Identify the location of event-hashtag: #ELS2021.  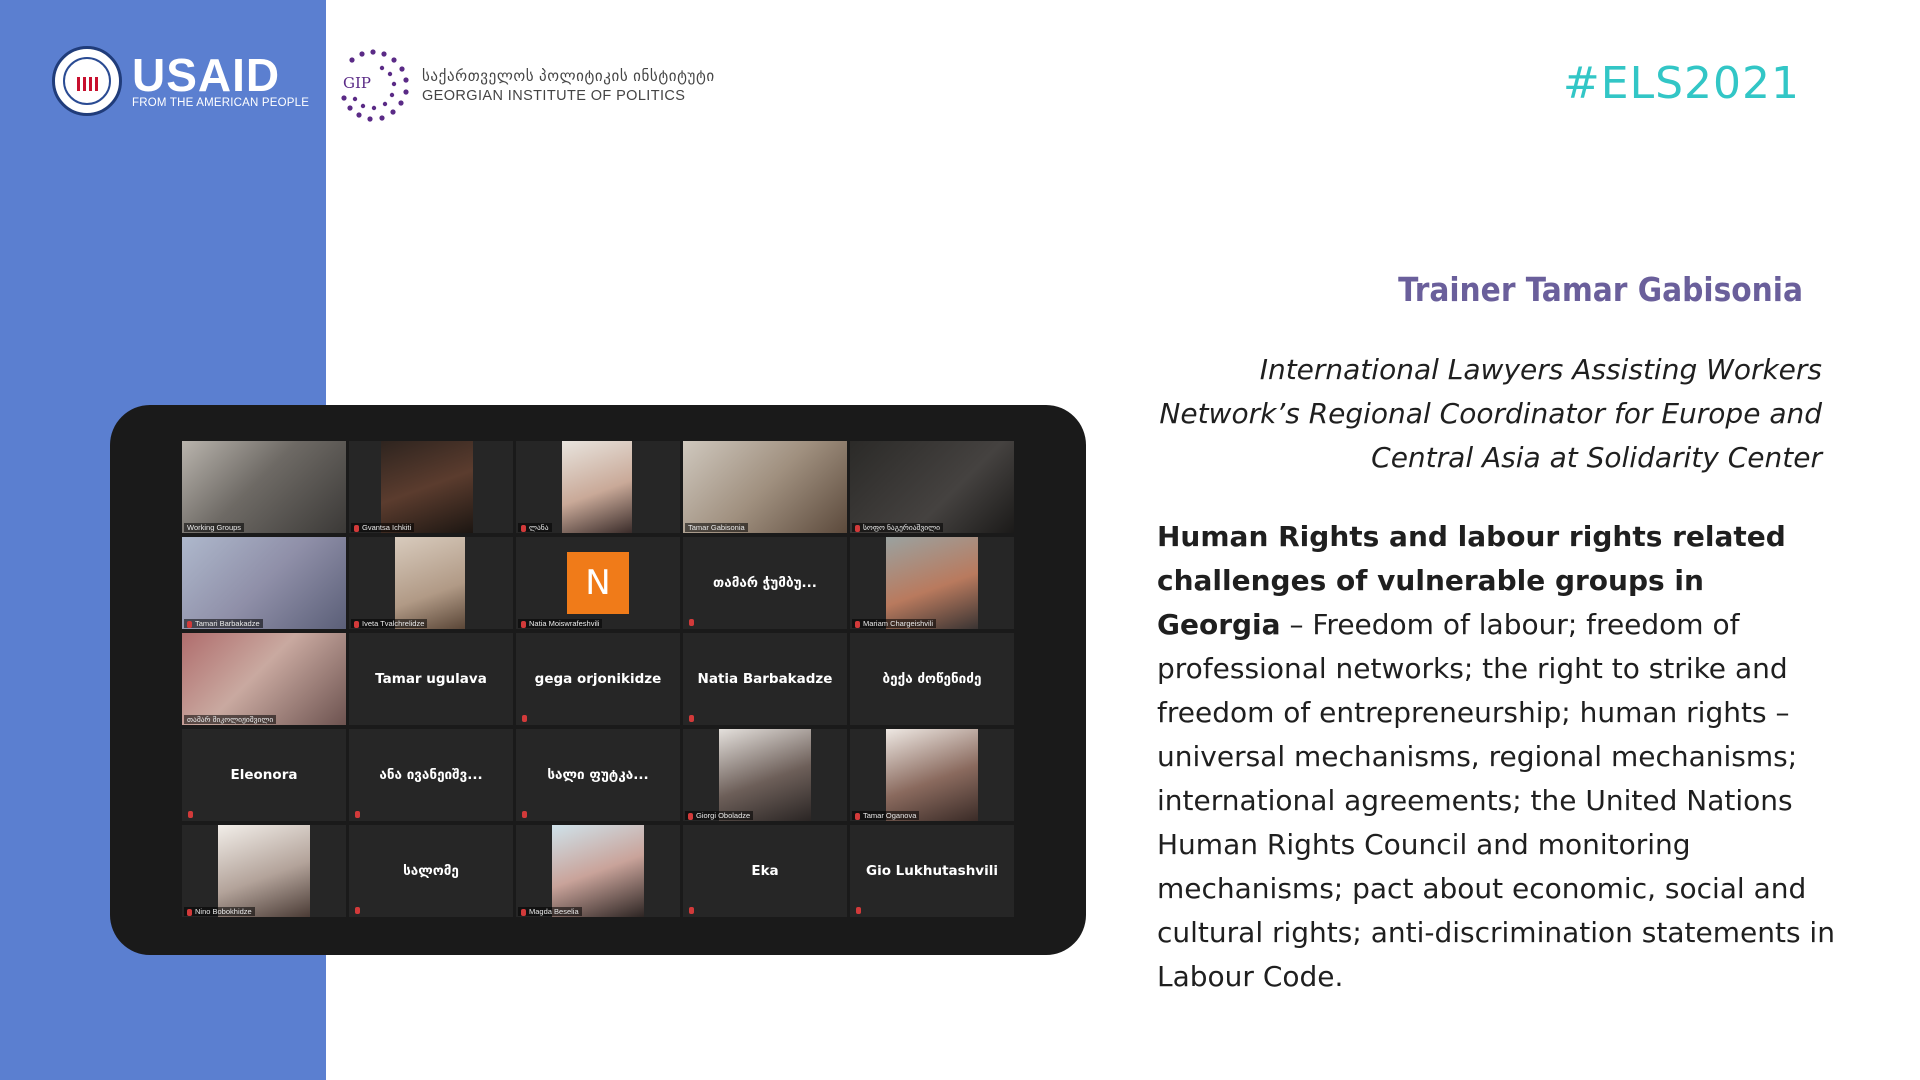
(1681, 83).